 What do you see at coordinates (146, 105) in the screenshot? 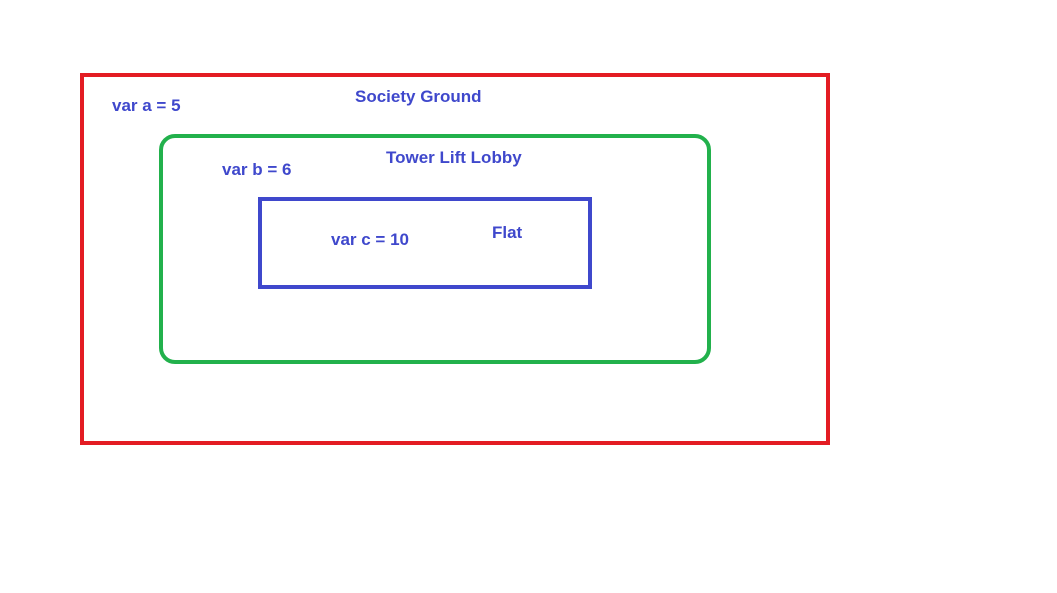
I see `var-a-label: var a = 5` at bounding box center [146, 105].